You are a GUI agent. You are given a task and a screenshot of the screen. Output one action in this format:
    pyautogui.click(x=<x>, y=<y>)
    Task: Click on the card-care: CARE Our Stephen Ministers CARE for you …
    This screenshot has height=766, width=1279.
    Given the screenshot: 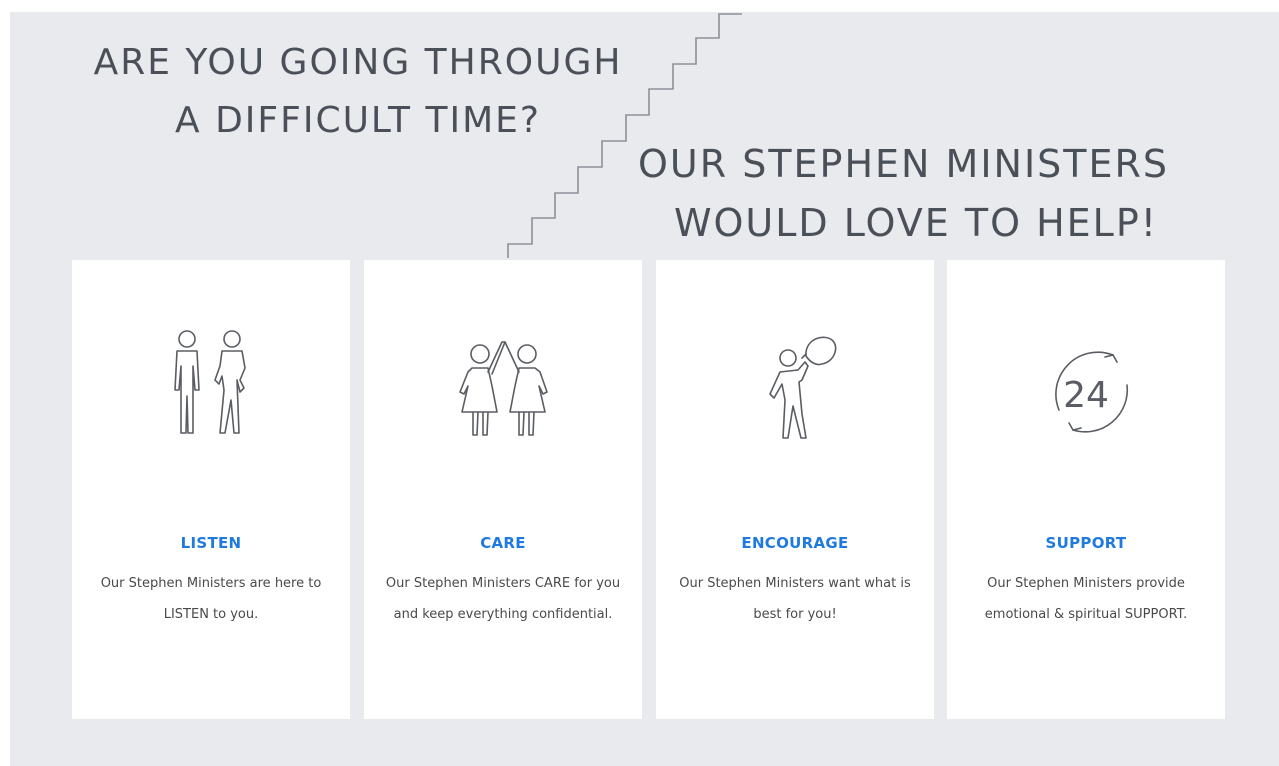 What is the action you would take?
    pyautogui.click(x=503, y=489)
    